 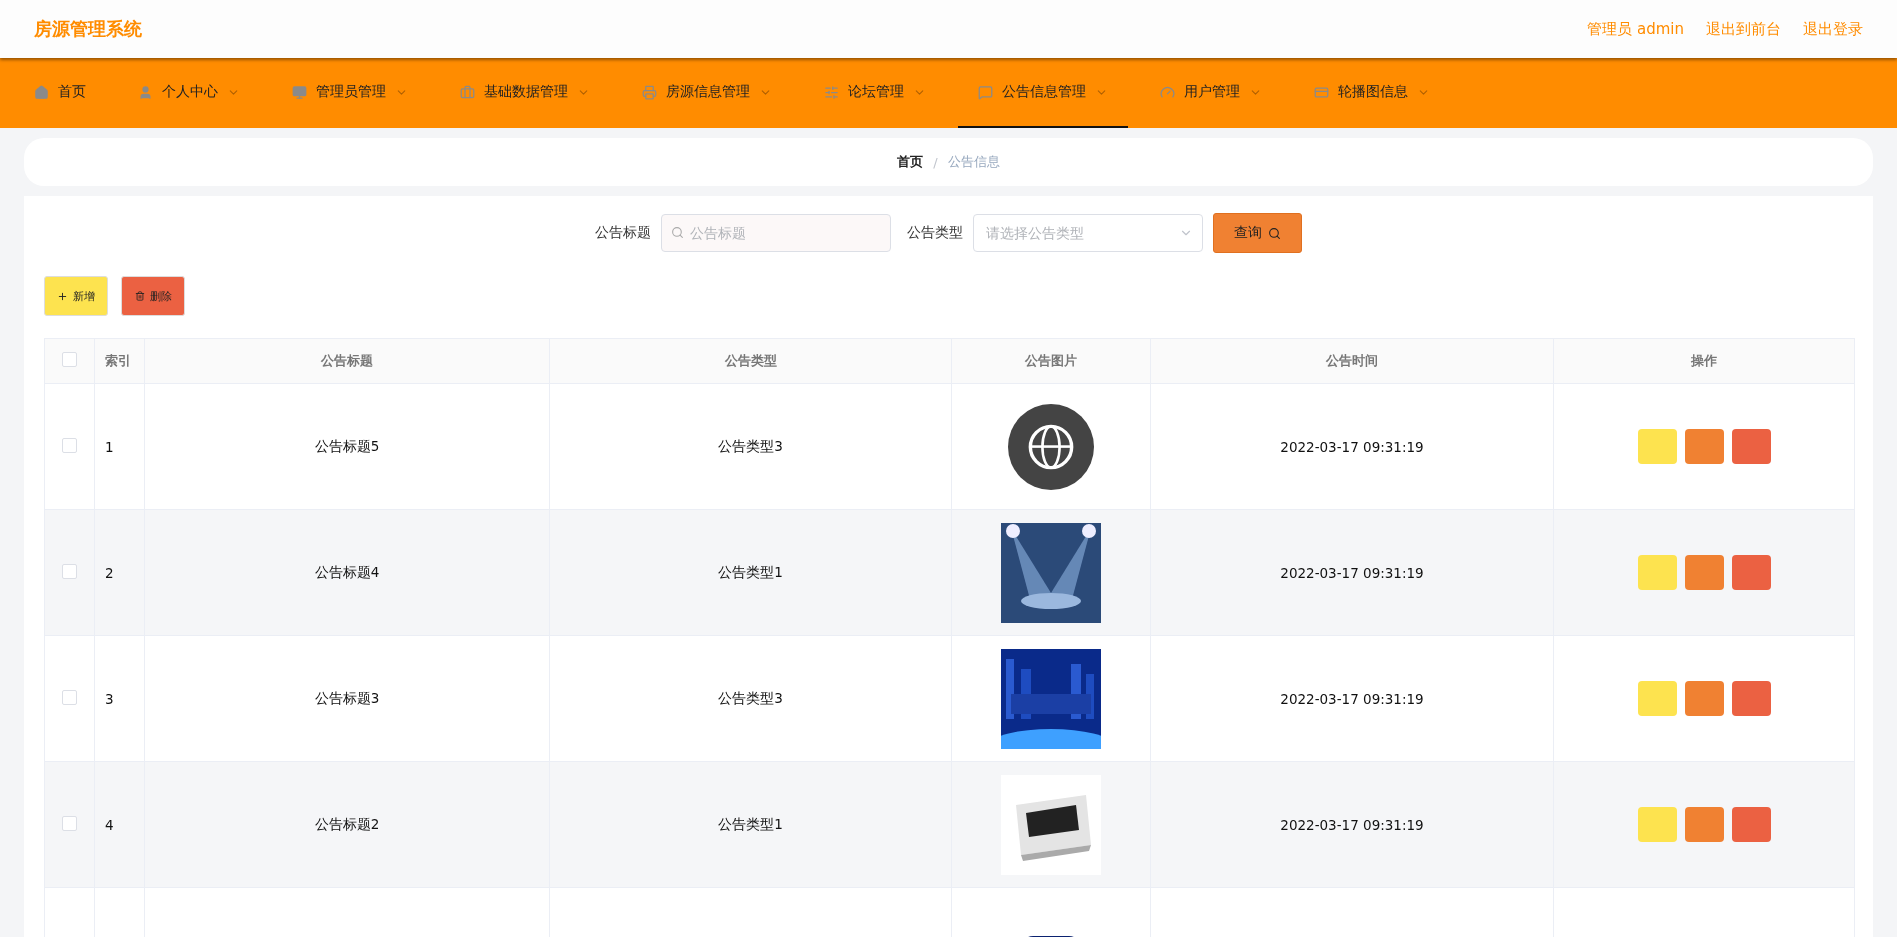 I want to click on gauge-icon, so click(x=1167, y=92).